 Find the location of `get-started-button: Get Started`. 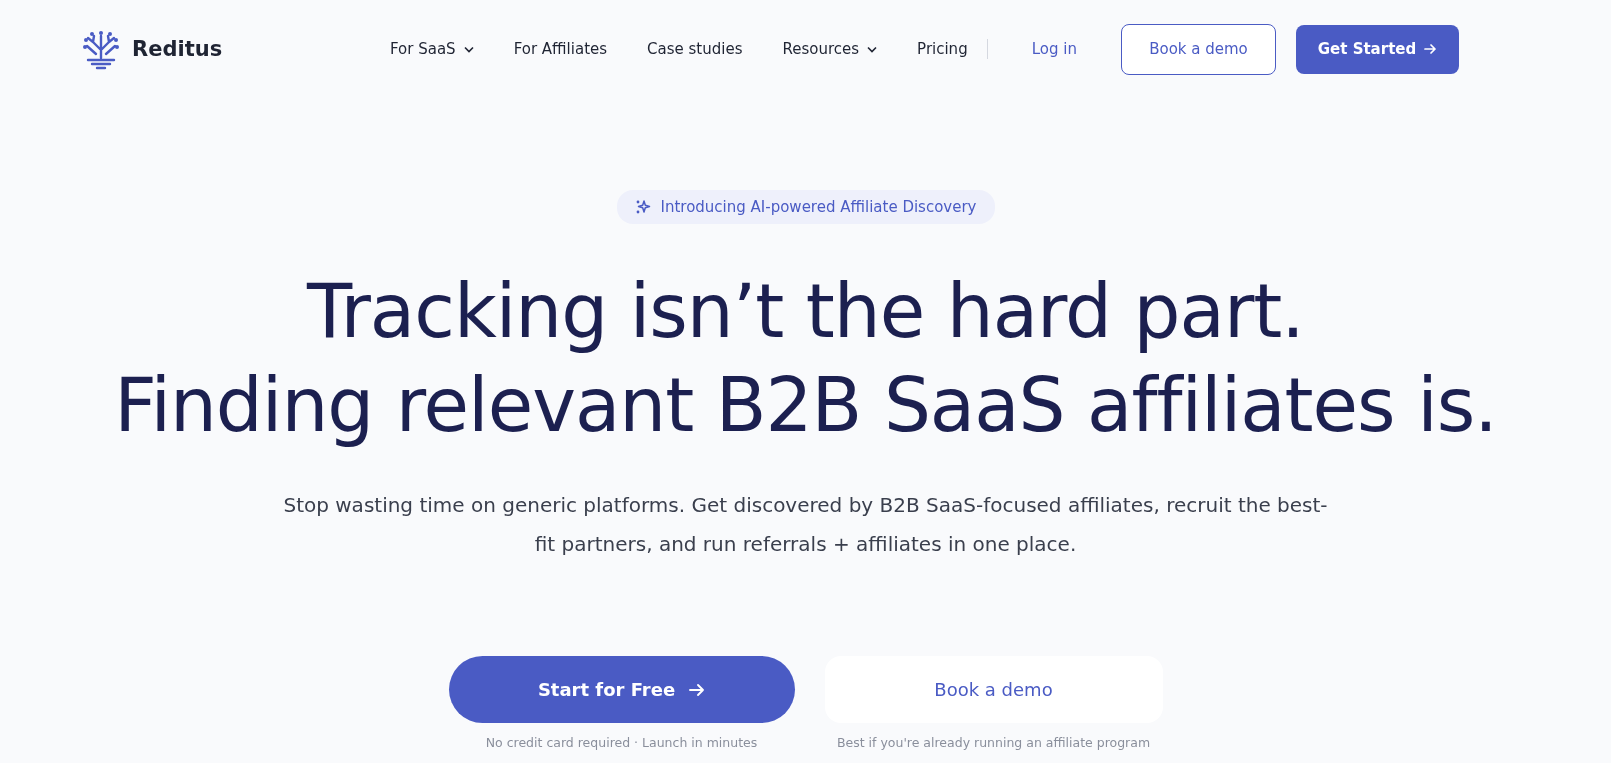

get-started-button: Get Started is located at coordinates (1377, 49).